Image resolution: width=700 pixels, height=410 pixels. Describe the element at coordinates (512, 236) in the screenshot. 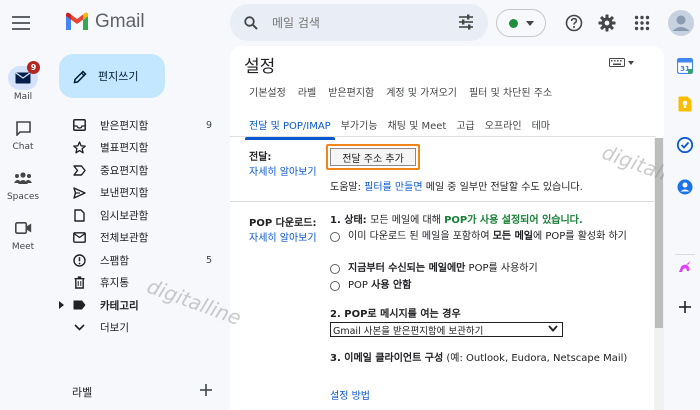

I see `option-text-bold: 모든 메일` at that location.